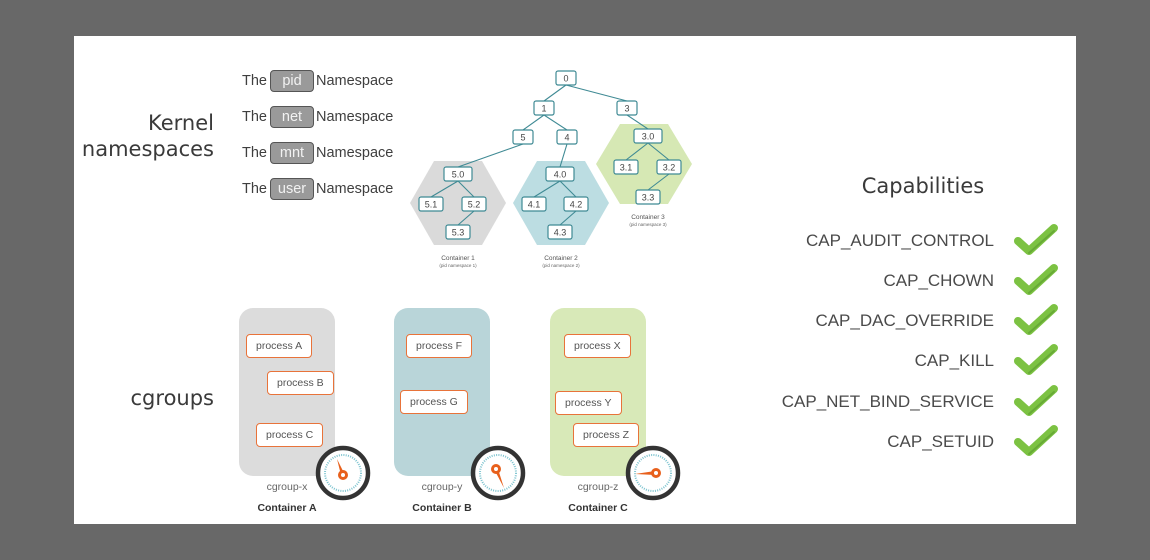 The height and width of the screenshot is (560, 1150). Describe the element at coordinates (954, 360) in the screenshot. I see `capability-item: CAP_KILL` at that location.